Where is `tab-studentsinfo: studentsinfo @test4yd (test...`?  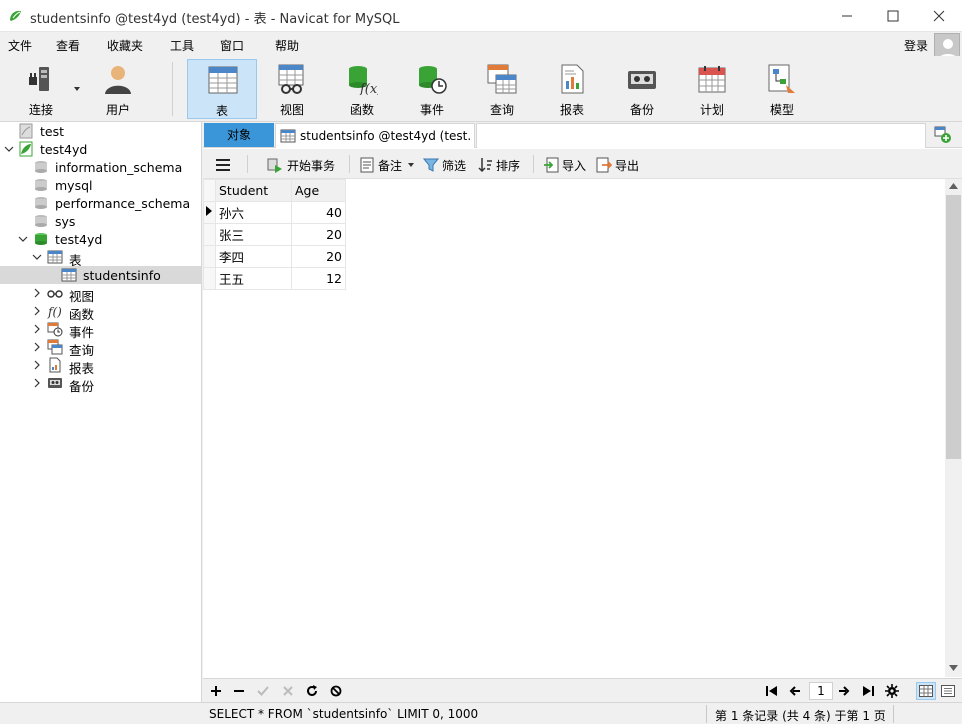 tab-studentsinfo: studentsinfo @test4yd (test... is located at coordinates (375, 135).